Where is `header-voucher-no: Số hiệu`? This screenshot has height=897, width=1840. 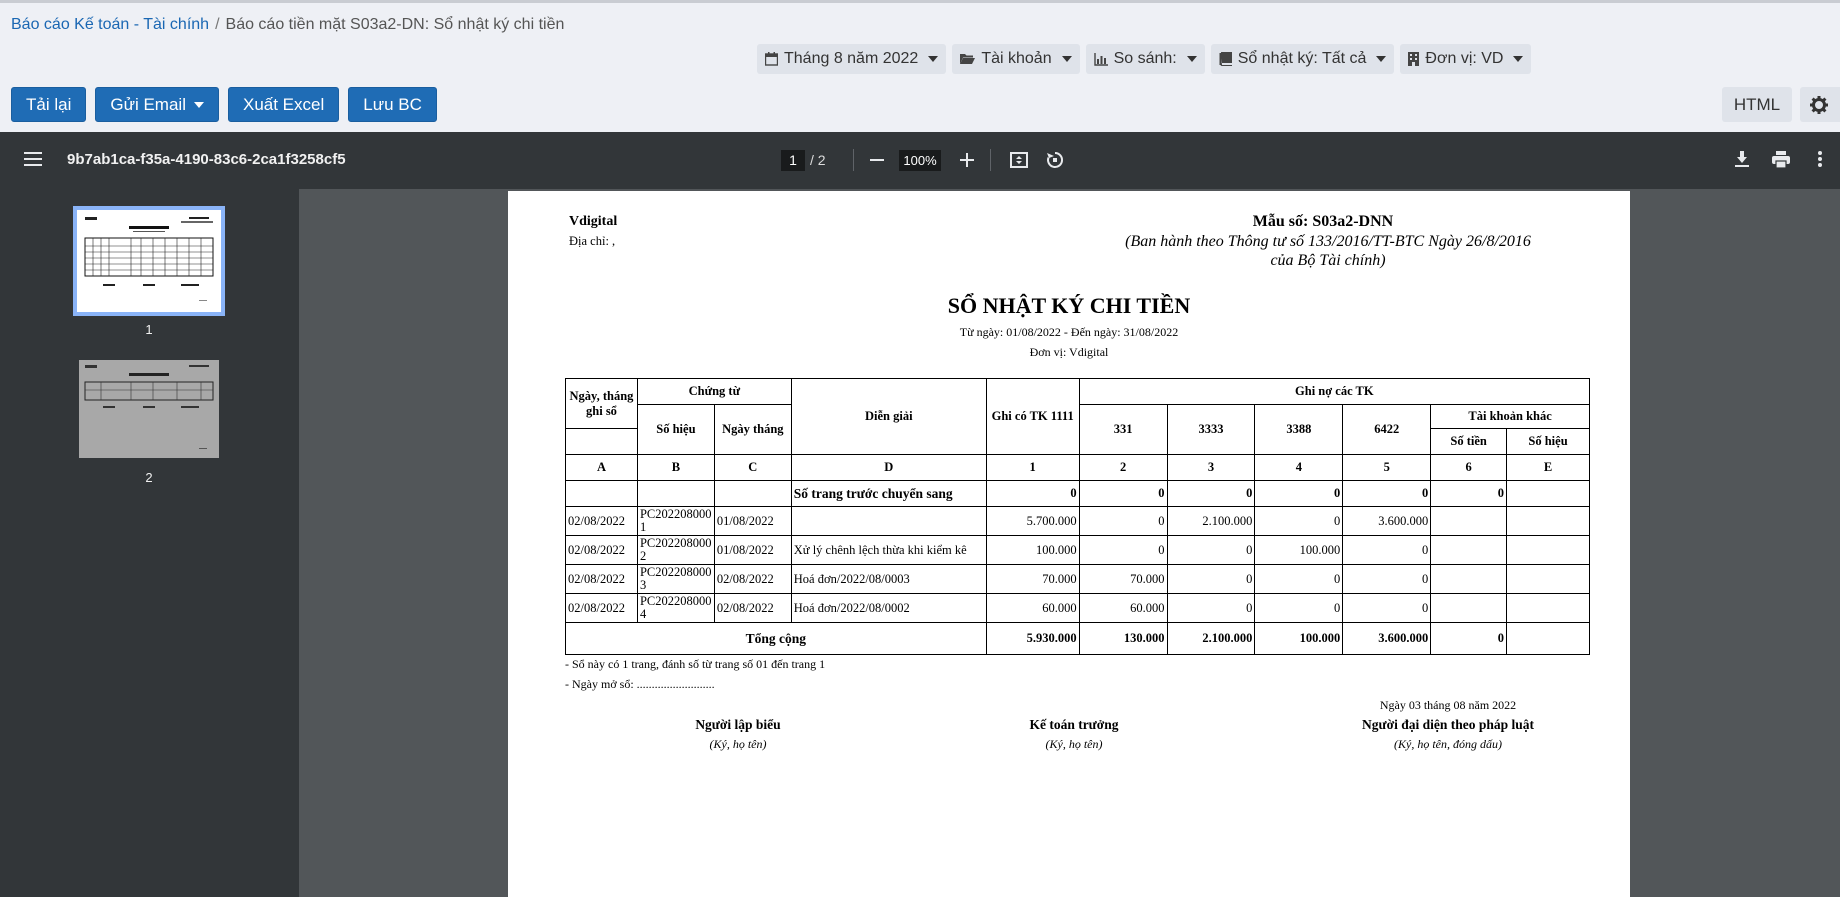
header-voucher-no: Số hiệu is located at coordinates (675, 429).